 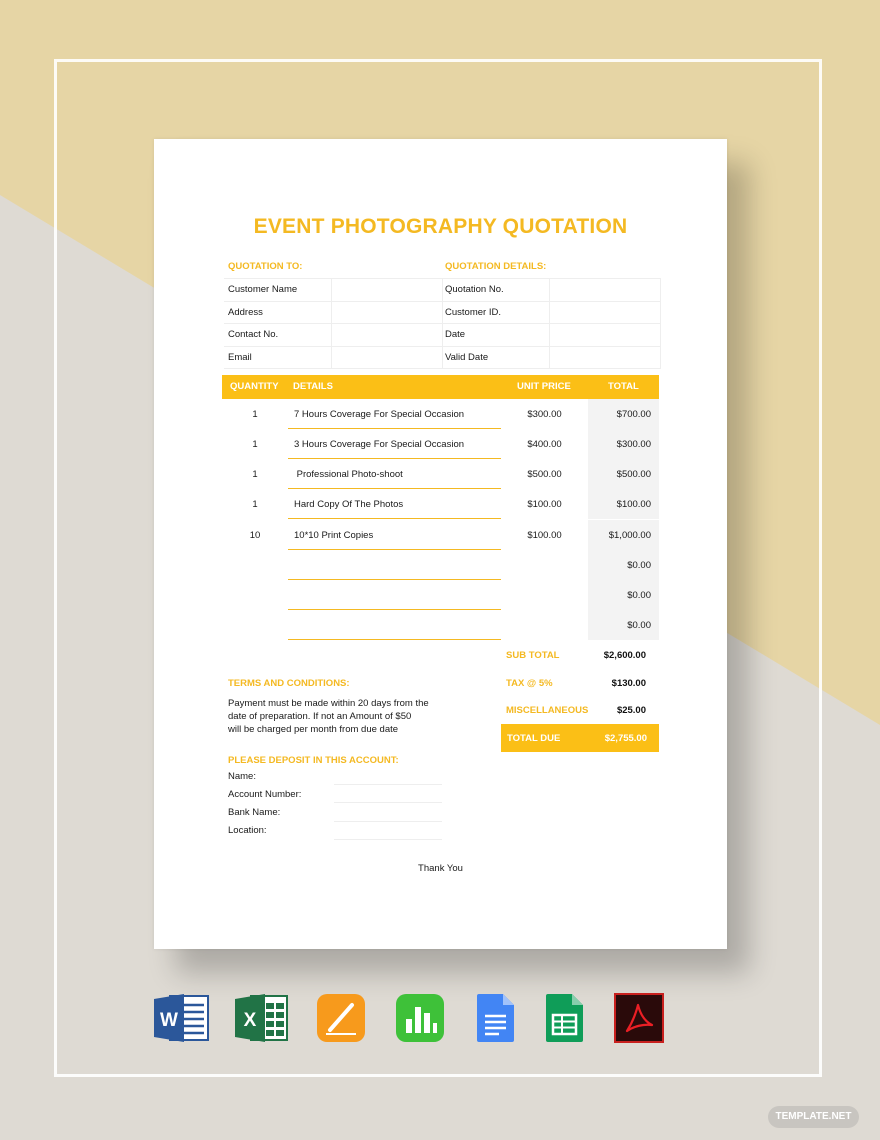 What do you see at coordinates (242, 776) in the screenshot?
I see `deposit-field-name: Name:` at bounding box center [242, 776].